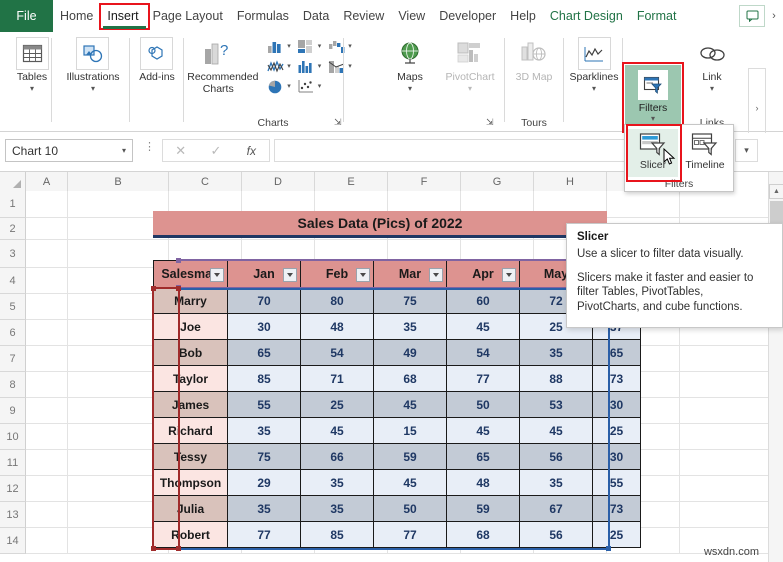 Image resolution: width=783 pixels, height=562 pixels. I want to click on table-cell-value: 49, so click(410, 353).